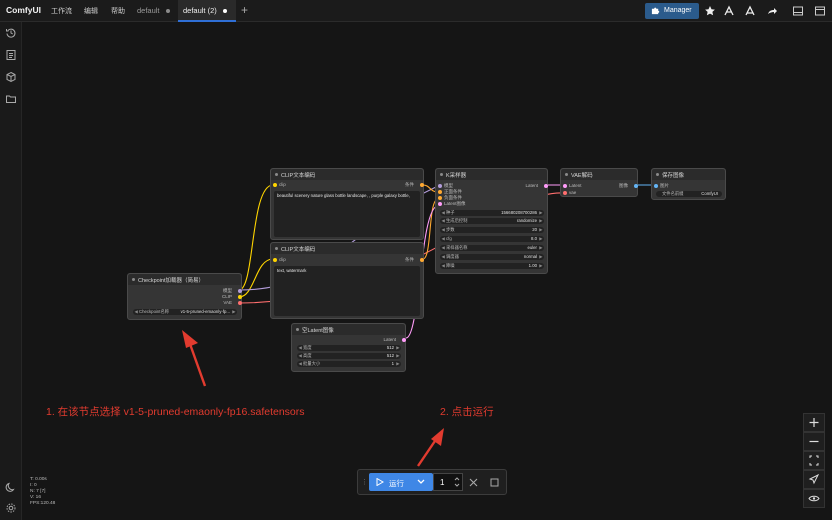 This screenshot has height=520, width=832. Describe the element at coordinates (473, 482) in the screenshot. I see `cancel-x-icon` at that location.